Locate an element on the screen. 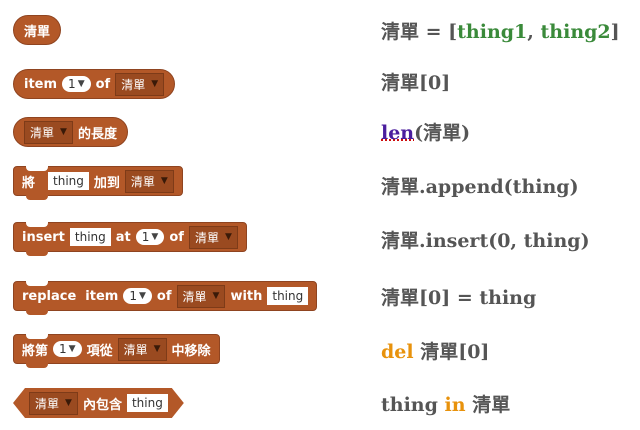  python-index: 清單[0] is located at coordinates (415, 81).